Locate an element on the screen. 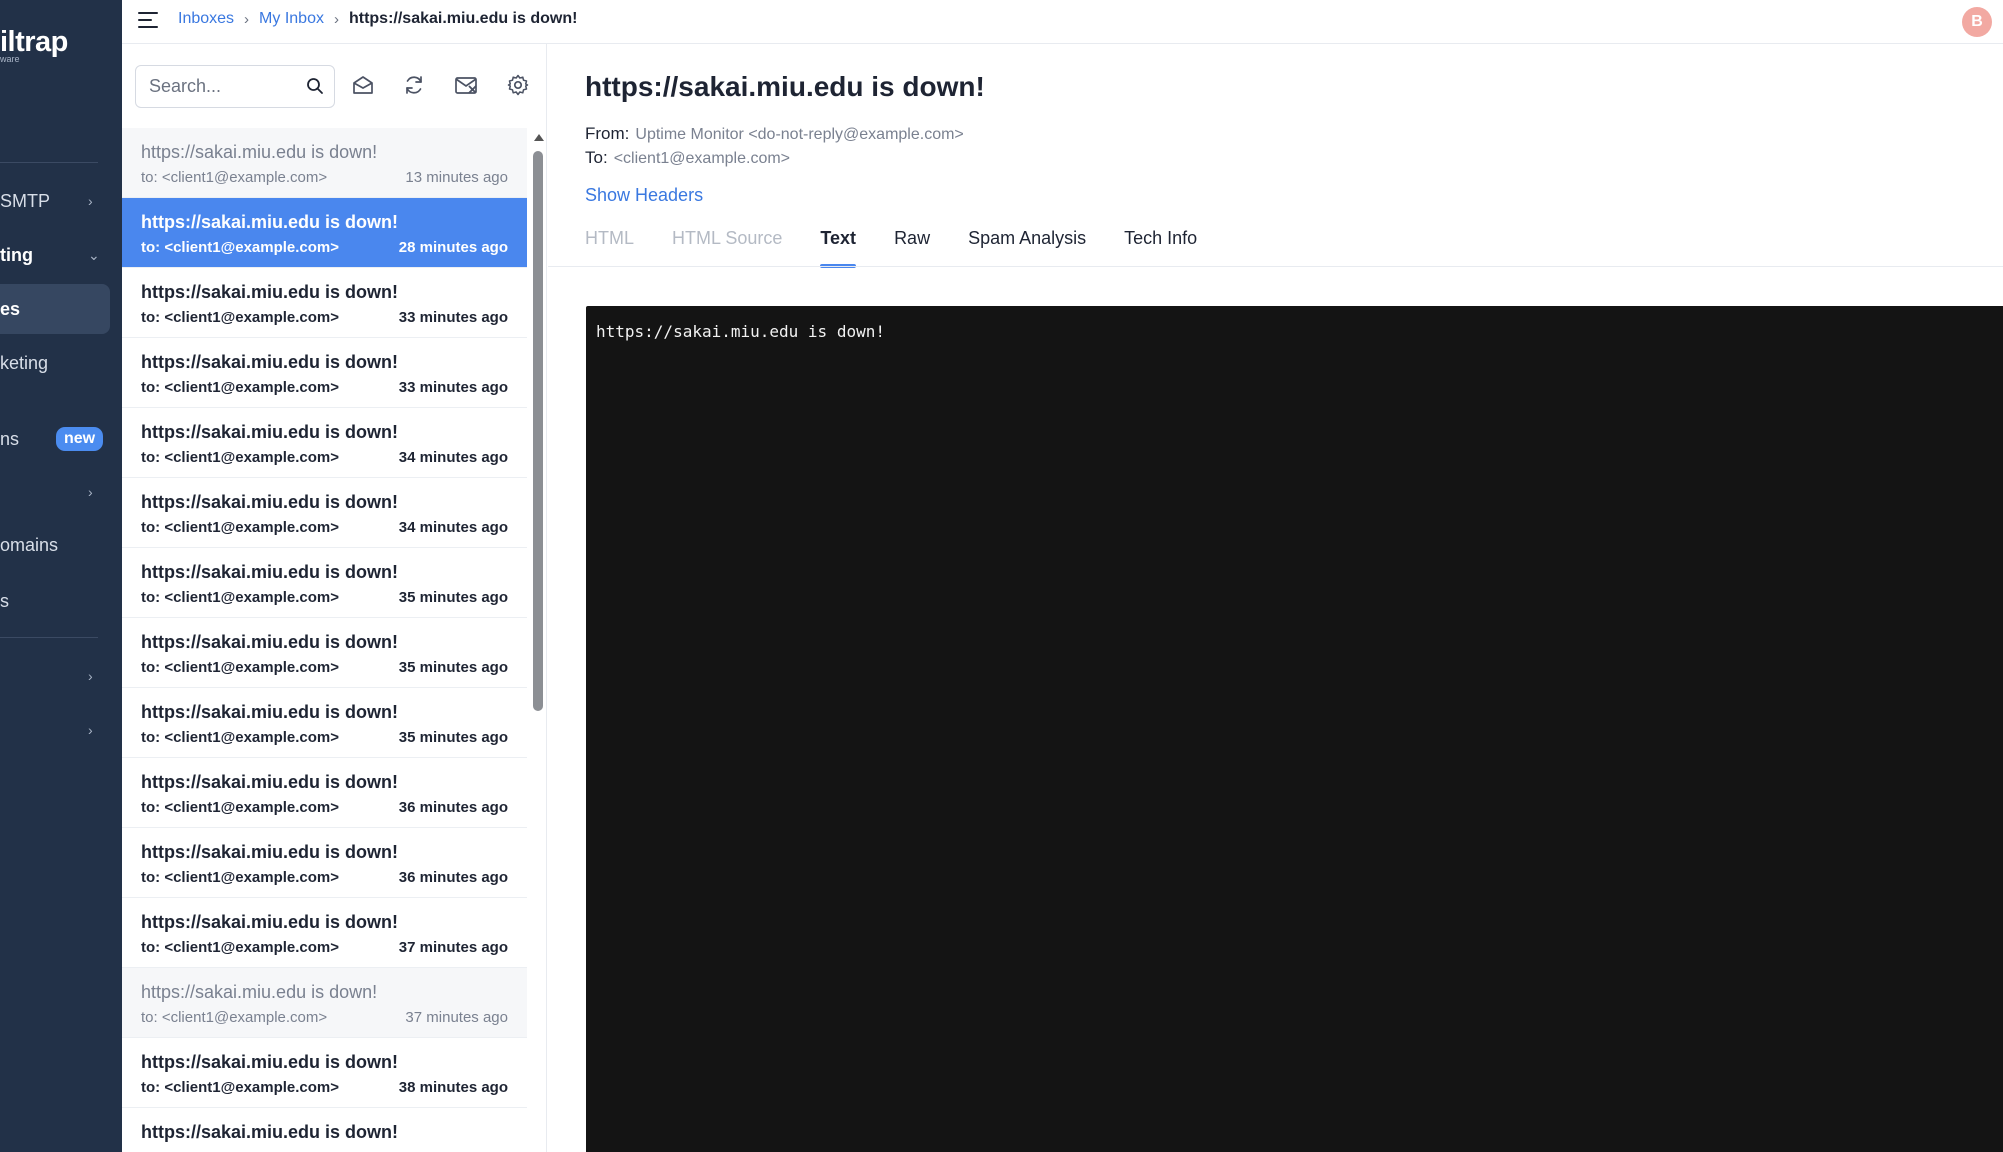 This screenshot has width=2003, height=1152. avatar: B is located at coordinates (1977, 22).